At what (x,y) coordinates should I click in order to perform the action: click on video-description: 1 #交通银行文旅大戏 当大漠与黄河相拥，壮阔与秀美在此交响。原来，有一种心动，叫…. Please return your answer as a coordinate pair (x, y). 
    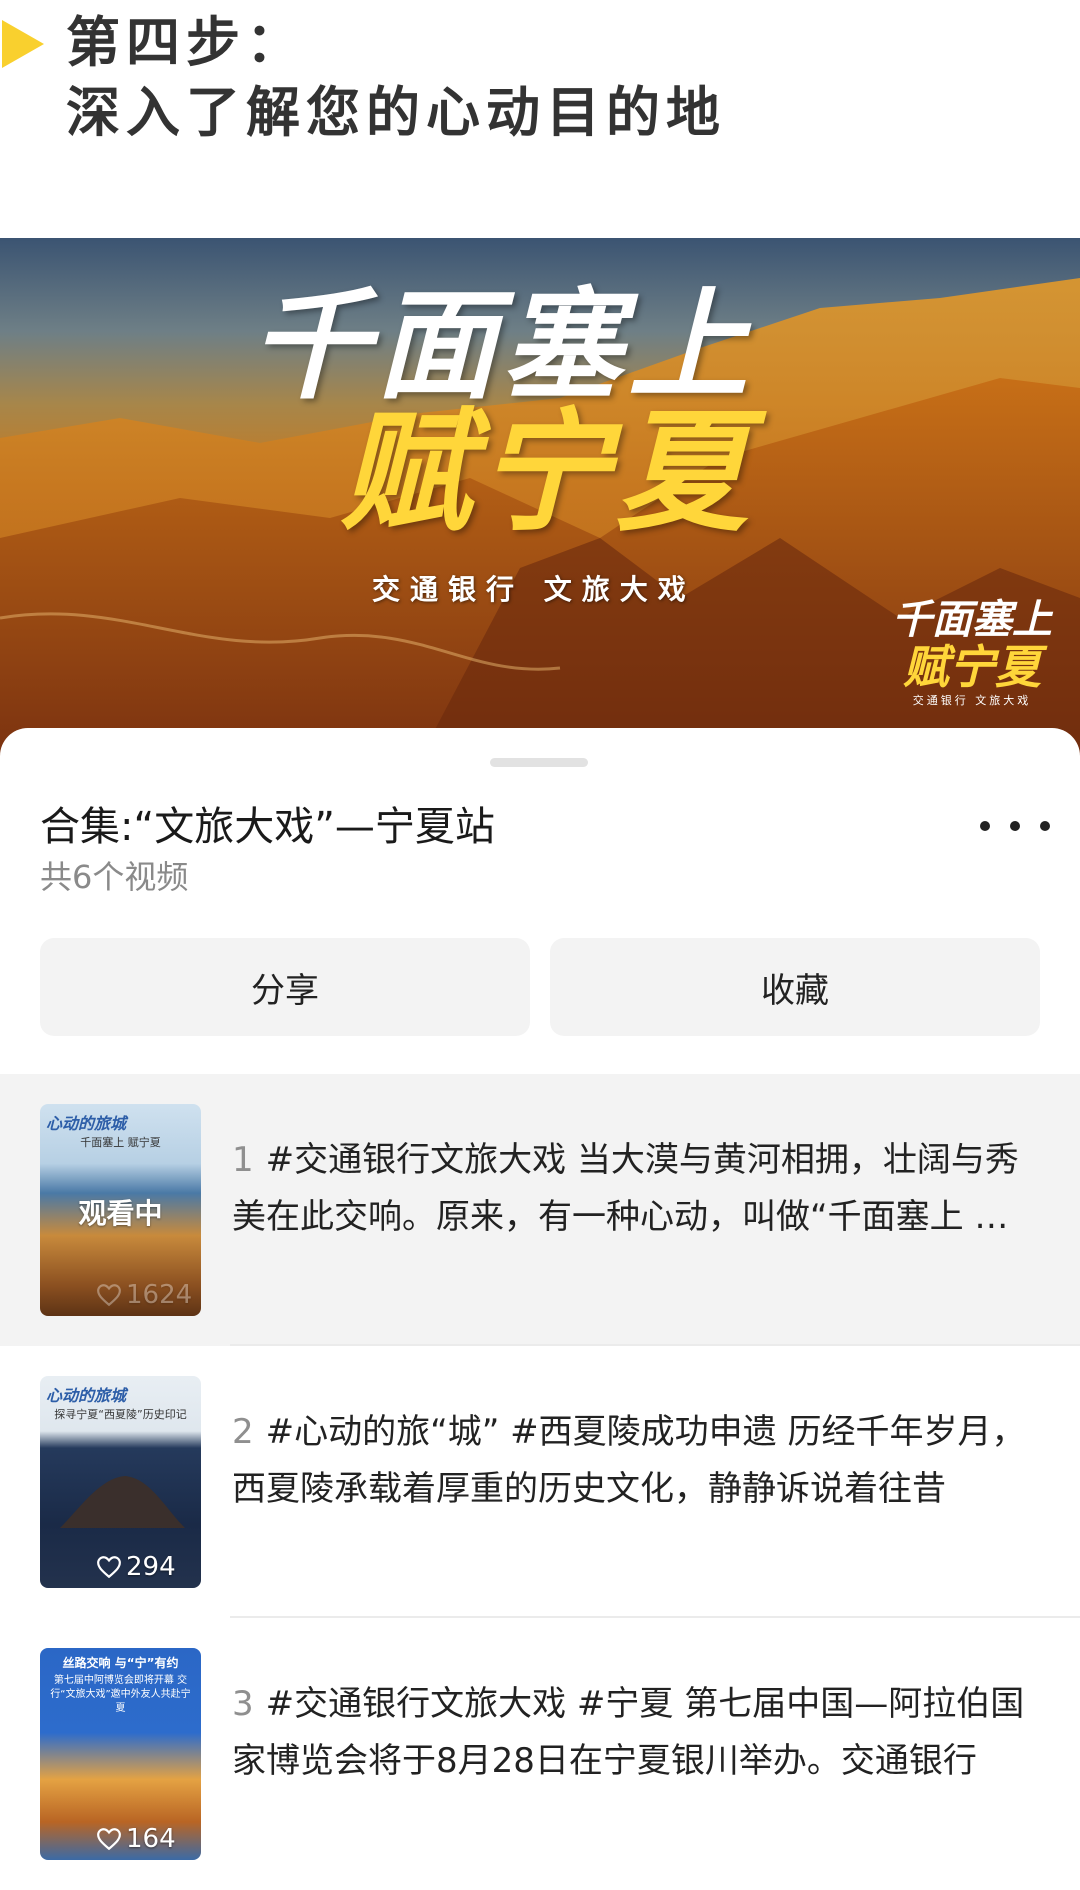
    Looking at the image, I should click on (632, 1189).